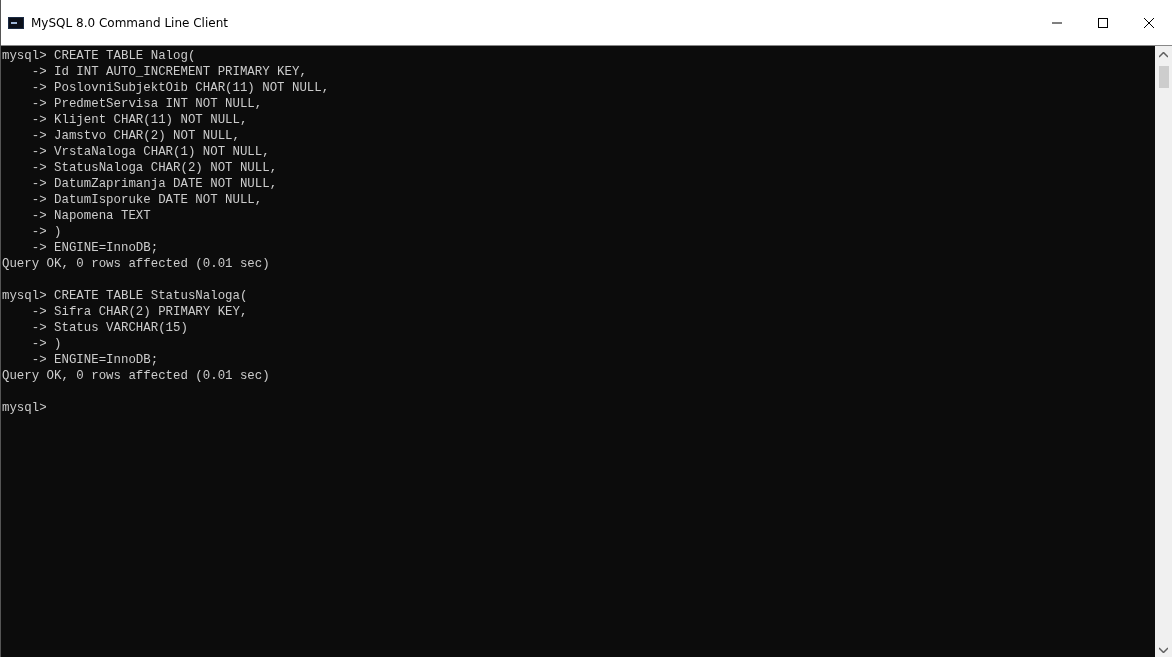  What do you see at coordinates (91, 216) in the screenshot?
I see `console-line: -> Napomena TEXT` at bounding box center [91, 216].